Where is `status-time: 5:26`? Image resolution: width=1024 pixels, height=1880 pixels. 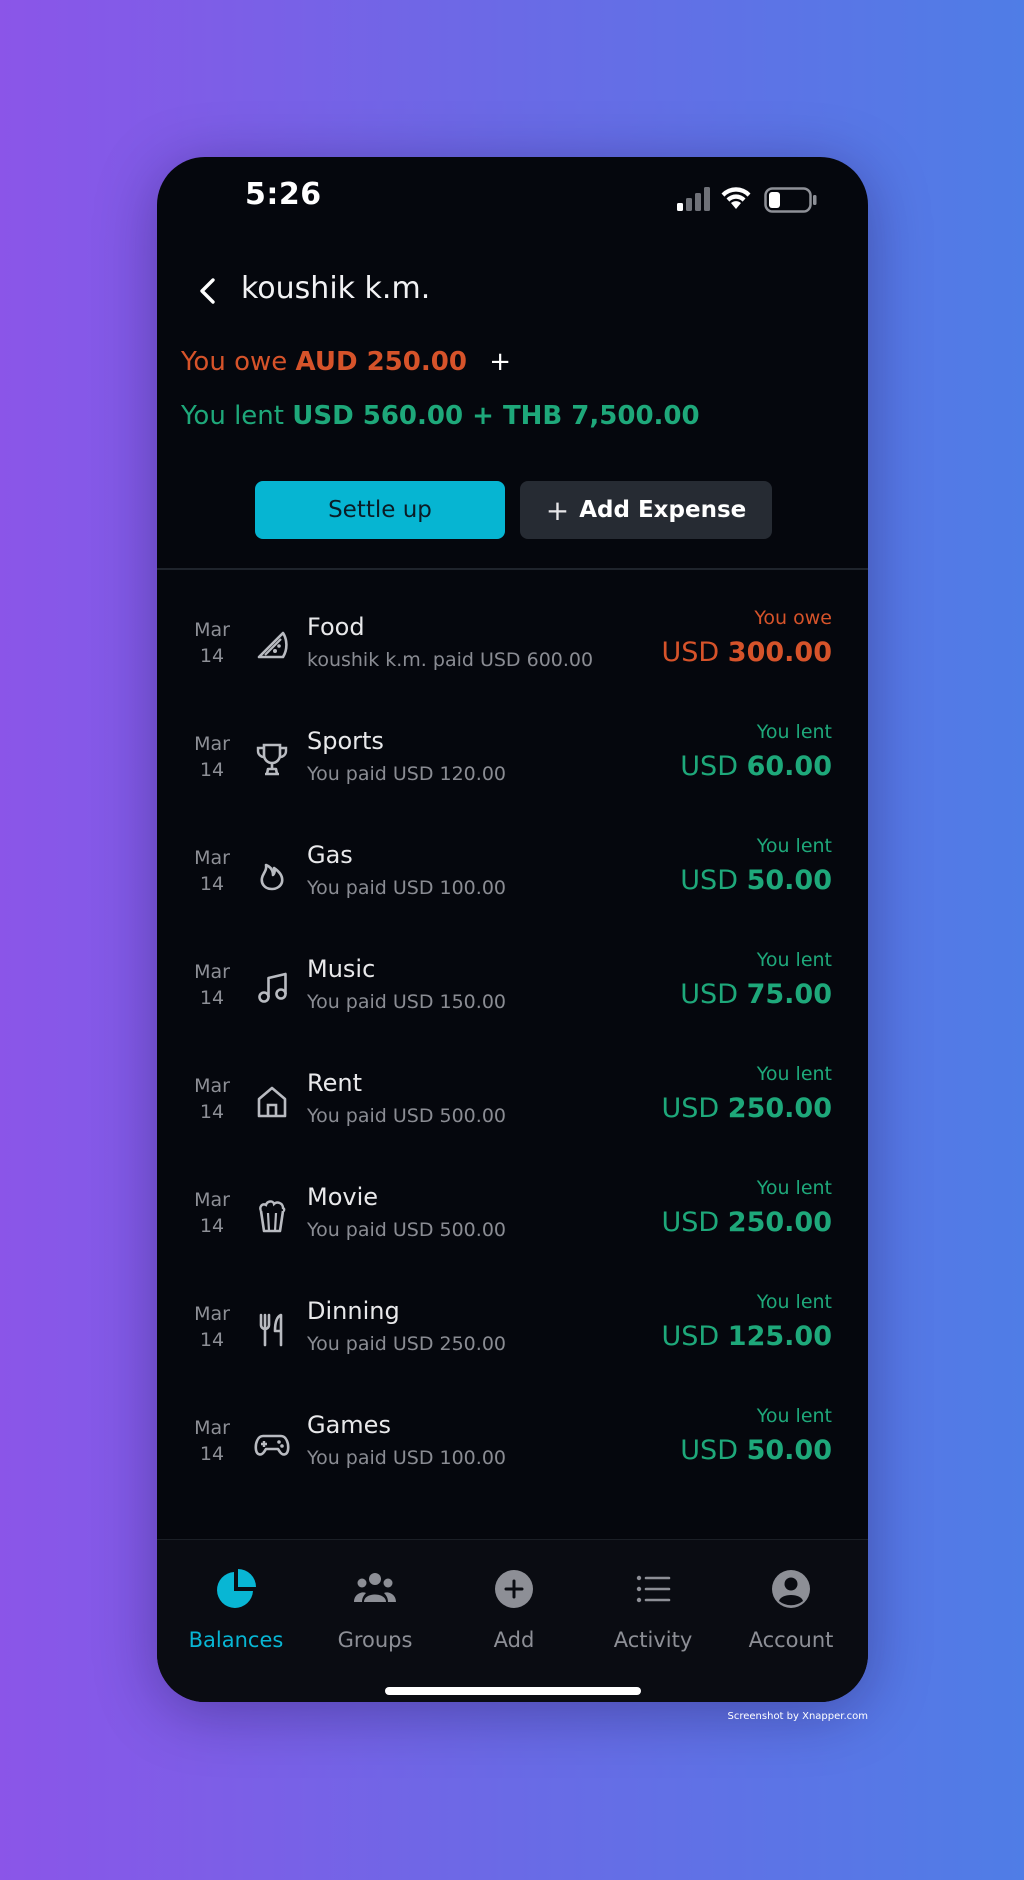 status-time: 5:26 is located at coordinates (283, 194).